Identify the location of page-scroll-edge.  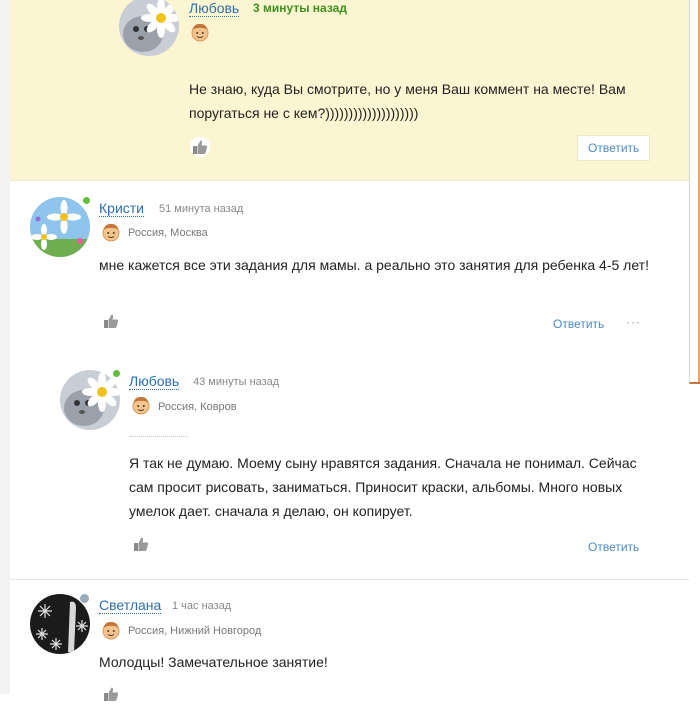
(694, 192).